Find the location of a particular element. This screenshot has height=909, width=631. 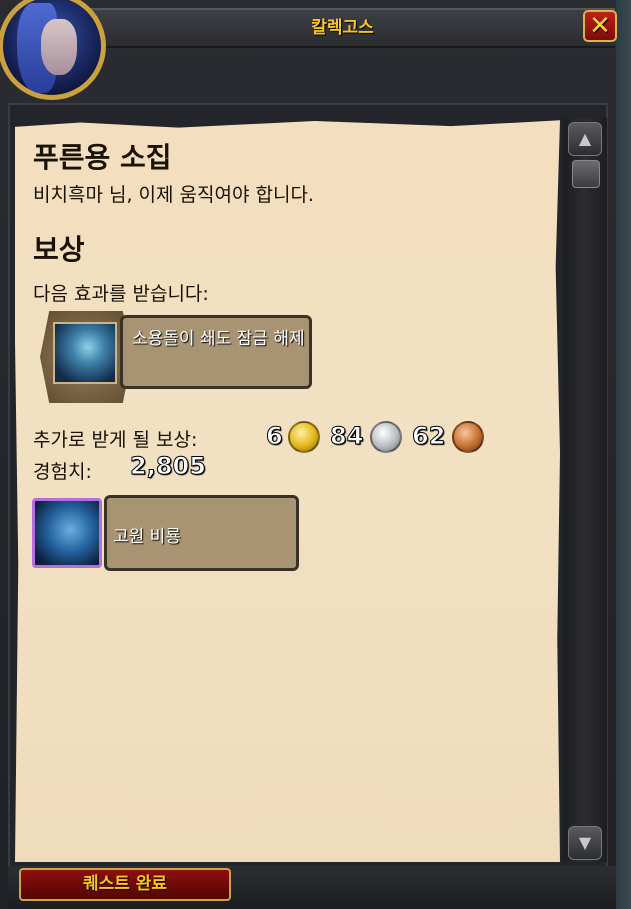

silver-coin-icon is located at coordinates (386, 437).